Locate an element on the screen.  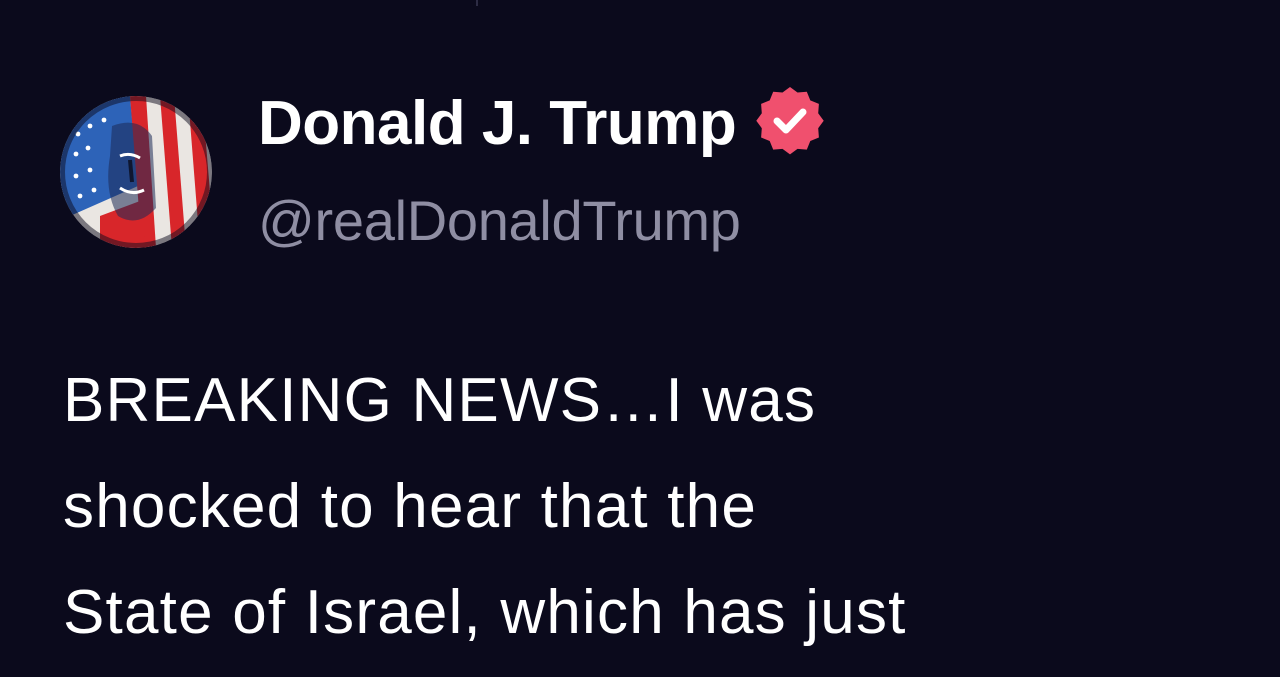
author-name-row: Donald J. Trump is located at coordinates (708, 123).